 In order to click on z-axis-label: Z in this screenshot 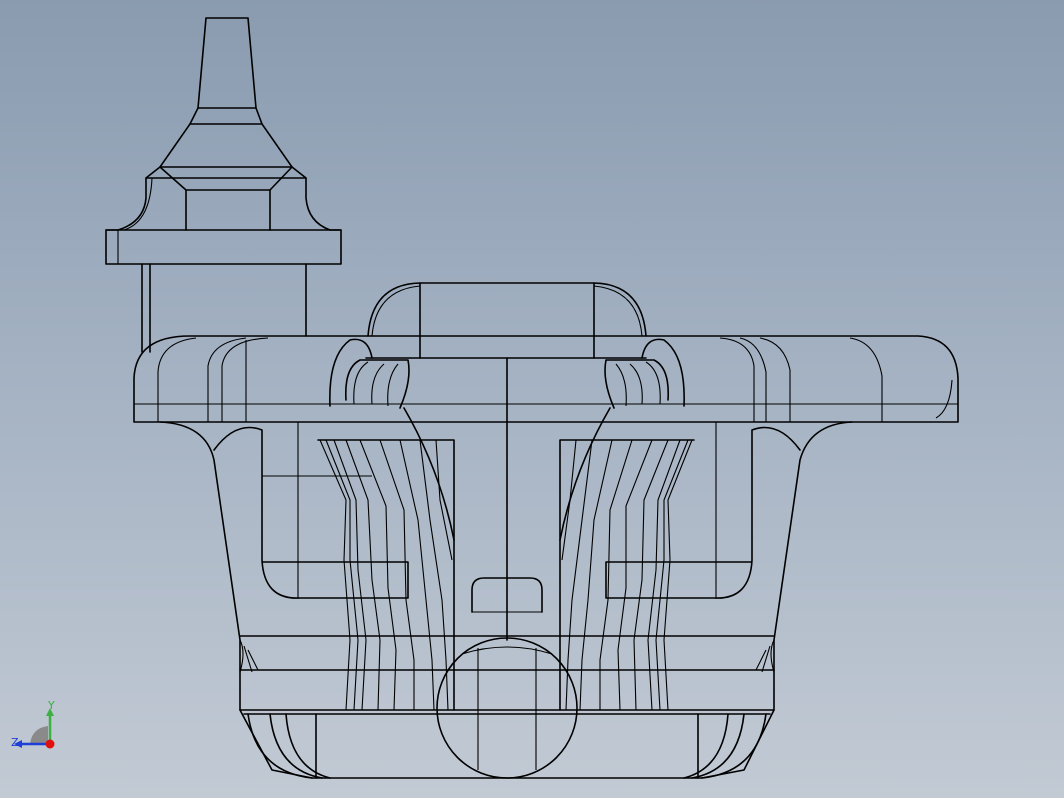, I will do `click(15, 742)`.